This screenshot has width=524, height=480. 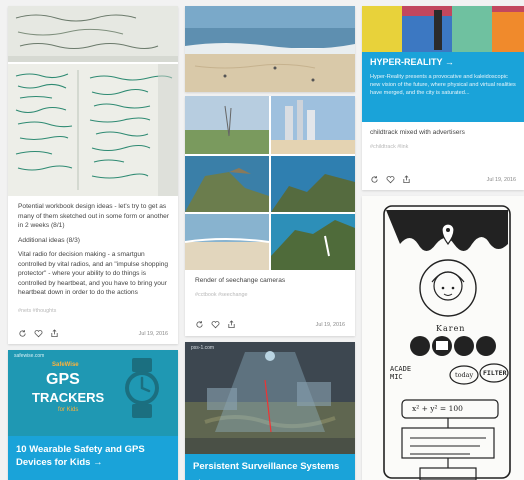 What do you see at coordinates (68, 397) in the screenshot?
I see `gps-heading-line2: TRACKERS` at bounding box center [68, 397].